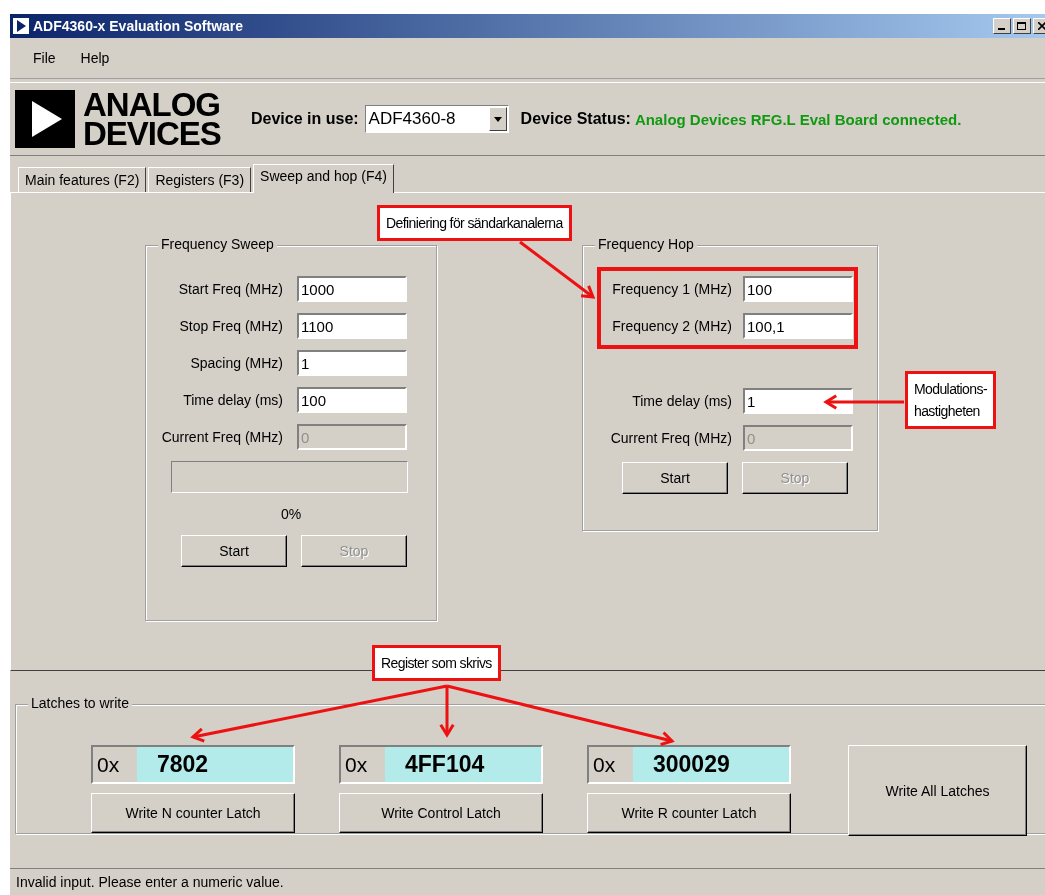 This screenshot has height=895, width=1045. Describe the element at coordinates (646, 244) in the screenshot. I see `group-title: Frequency Hop` at that location.